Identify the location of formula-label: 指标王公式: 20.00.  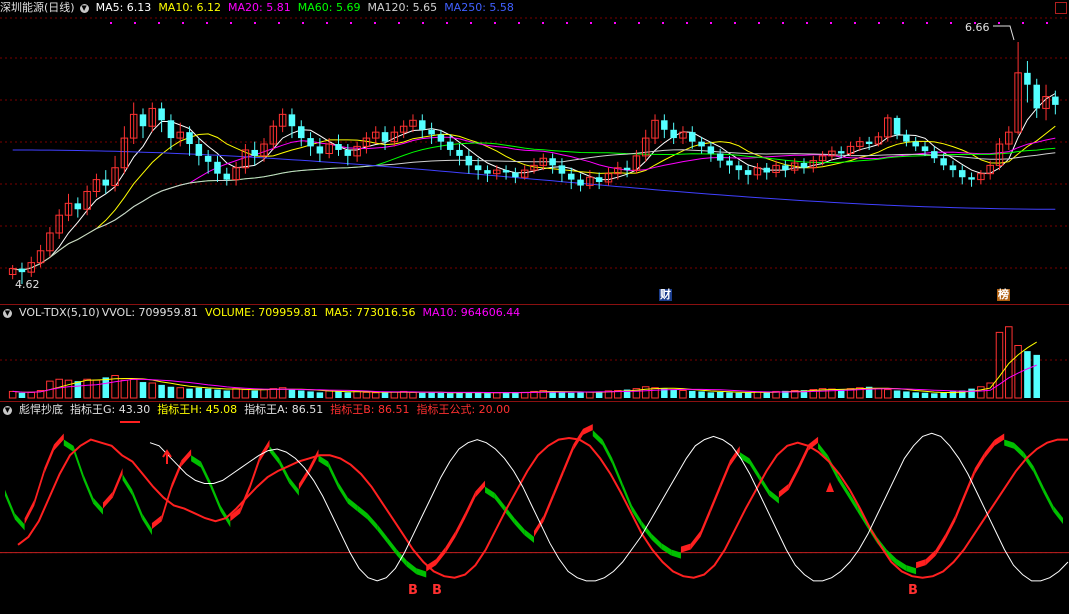
(463, 409).